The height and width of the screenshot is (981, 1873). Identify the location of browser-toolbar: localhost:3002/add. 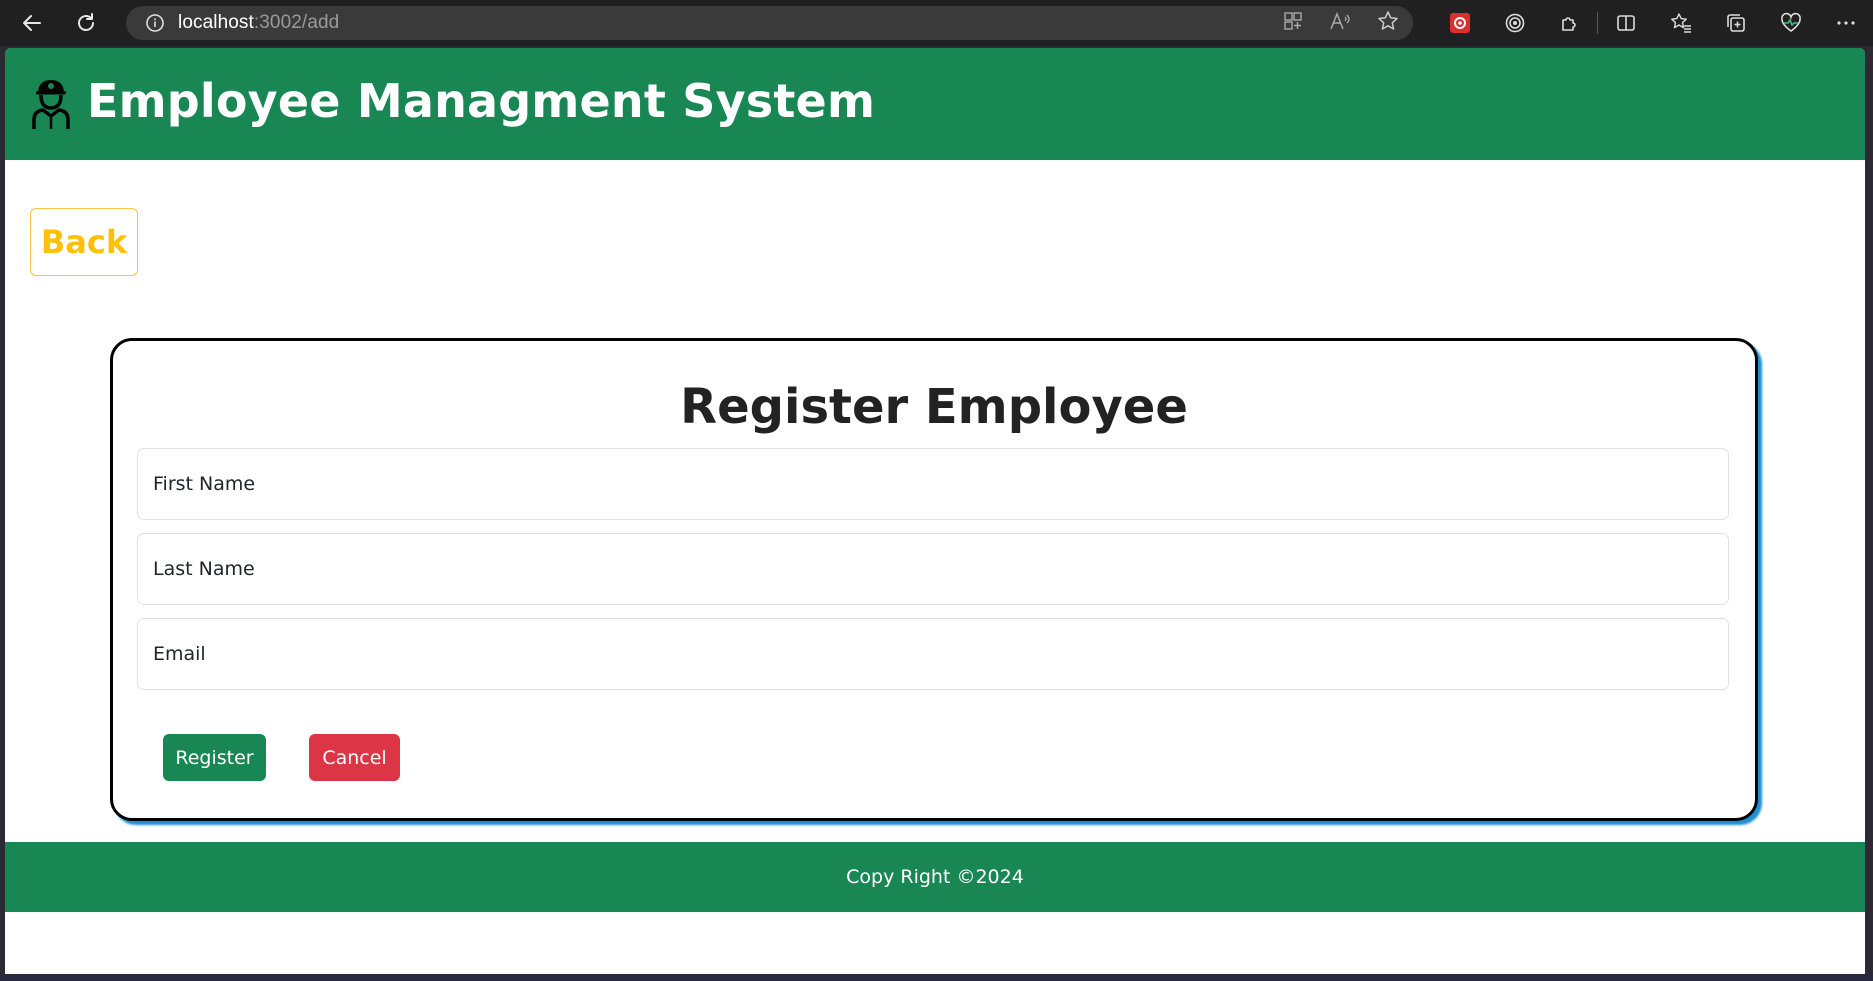
(936, 23).